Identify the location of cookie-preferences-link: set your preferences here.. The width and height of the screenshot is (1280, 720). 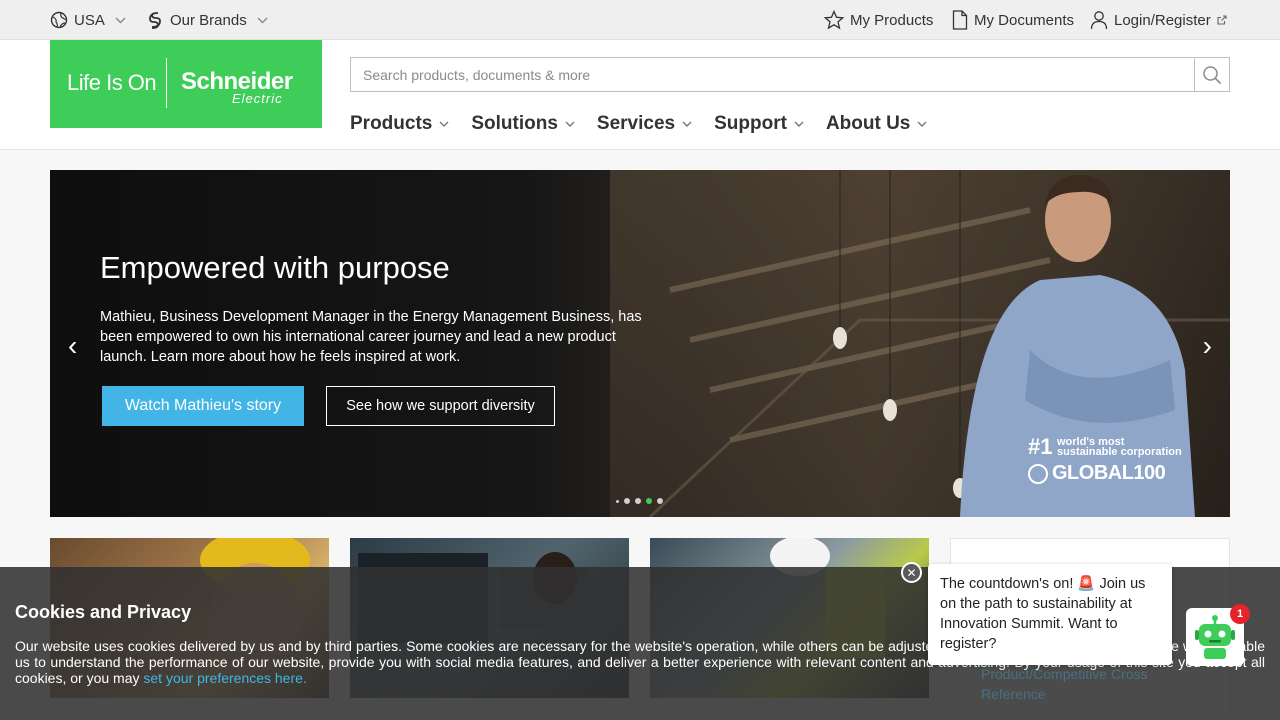
(224, 678).